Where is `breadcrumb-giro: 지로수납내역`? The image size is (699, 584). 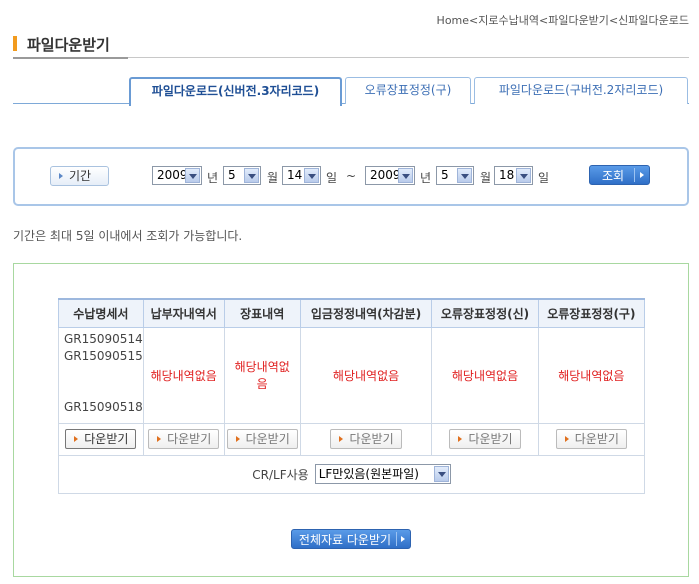
breadcrumb-giro: 지로수납내역 is located at coordinates (508, 20).